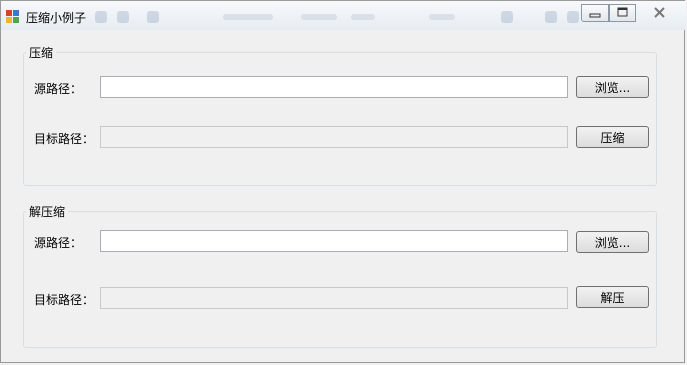  Describe the element at coordinates (612, 137) in the screenshot. I see `compress-button: 压缩` at that location.